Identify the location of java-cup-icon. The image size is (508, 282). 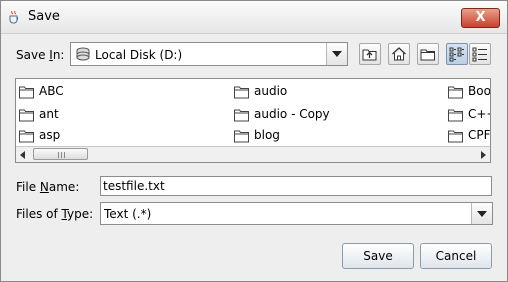
(14, 17).